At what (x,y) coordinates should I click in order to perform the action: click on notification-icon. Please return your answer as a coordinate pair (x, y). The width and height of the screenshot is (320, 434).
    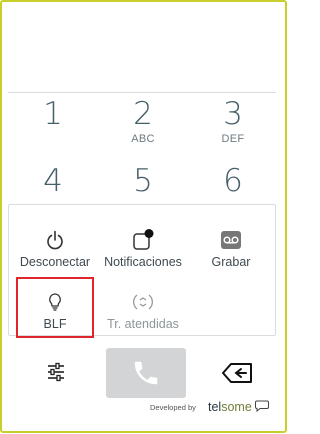
    Looking at the image, I should click on (143, 239).